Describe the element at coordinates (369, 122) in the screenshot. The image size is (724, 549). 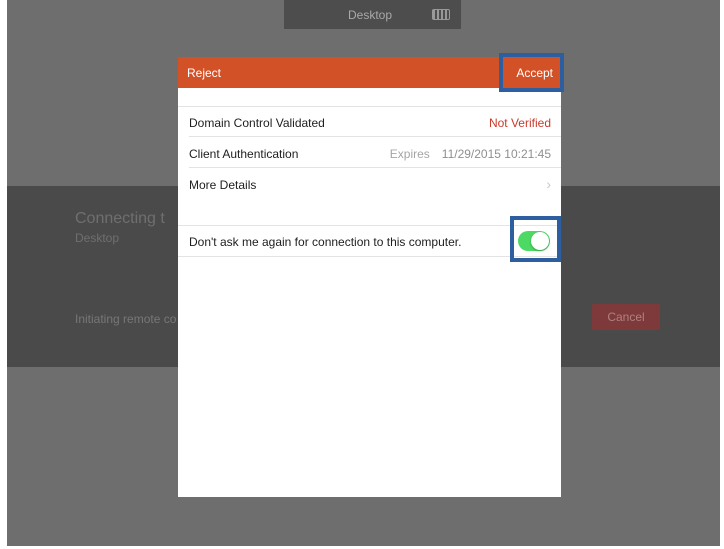
I see `row-domain-control: Domain Control Validated Not Verified` at that location.